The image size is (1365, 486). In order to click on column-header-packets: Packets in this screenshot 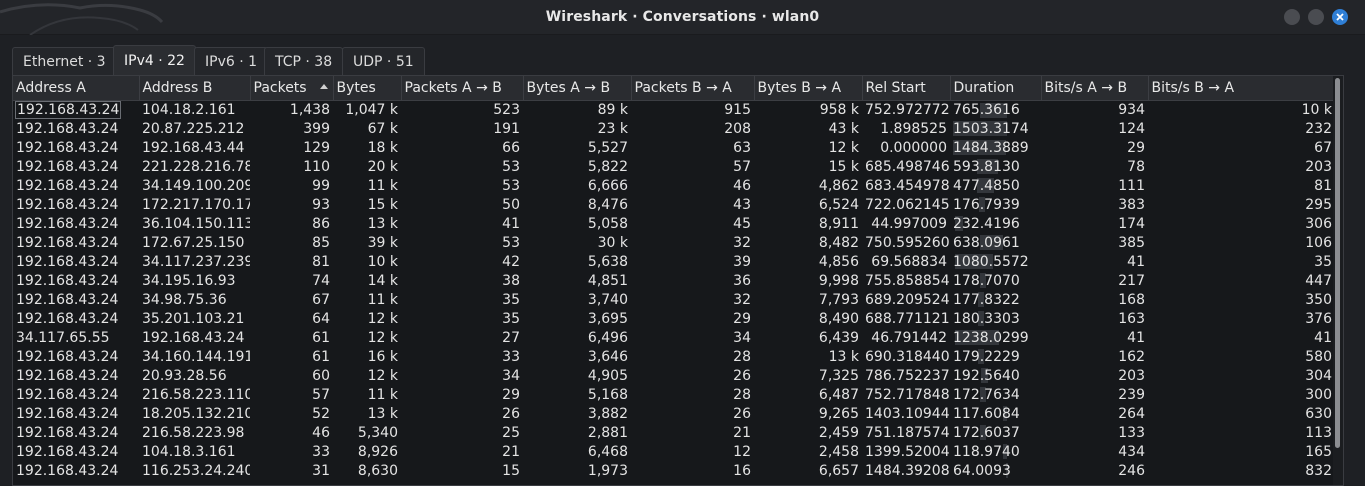, I will do `click(292, 88)`.